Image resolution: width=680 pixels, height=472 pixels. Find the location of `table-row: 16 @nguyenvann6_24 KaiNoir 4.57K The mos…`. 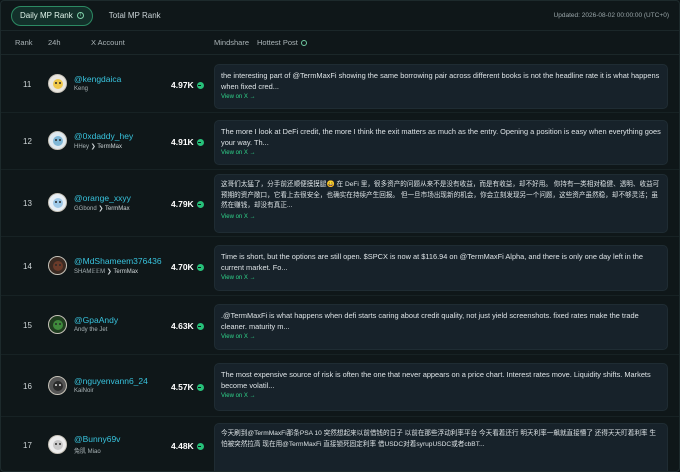

table-row: 16 @nguyenvann6_24 KaiNoir 4.57K The mos… is located at coordinates (340, 386).